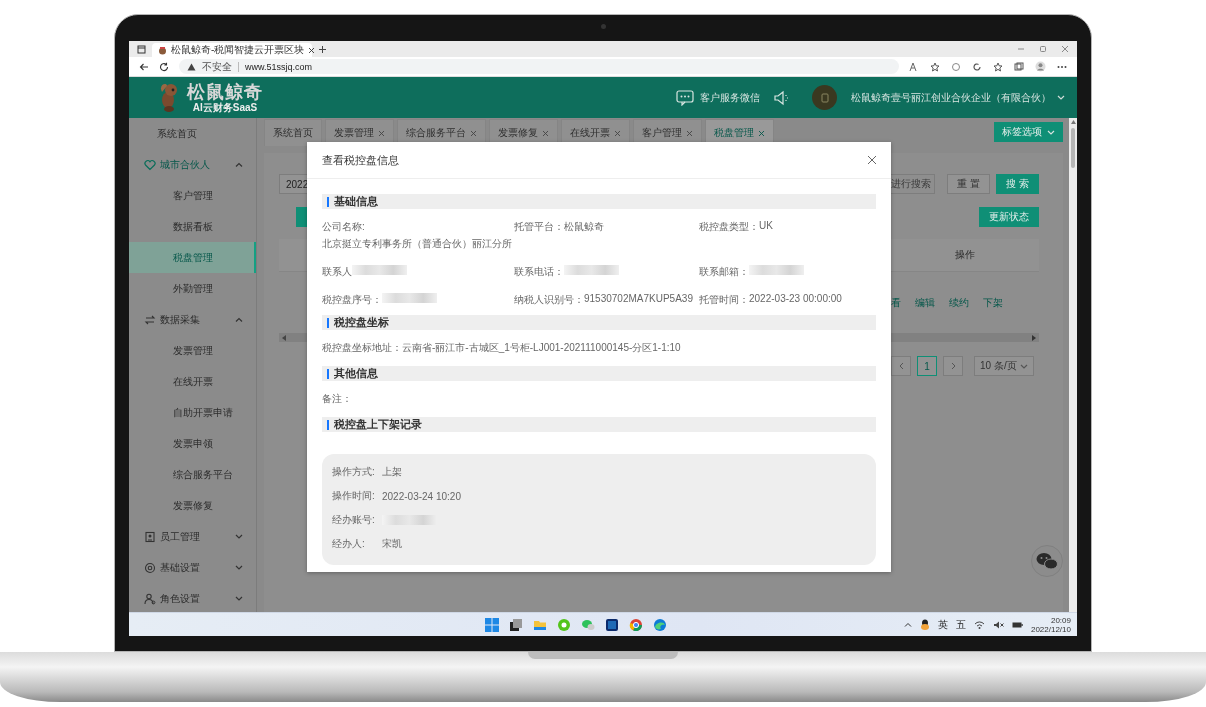  I want to click on chat-icon, so click(685, 97).